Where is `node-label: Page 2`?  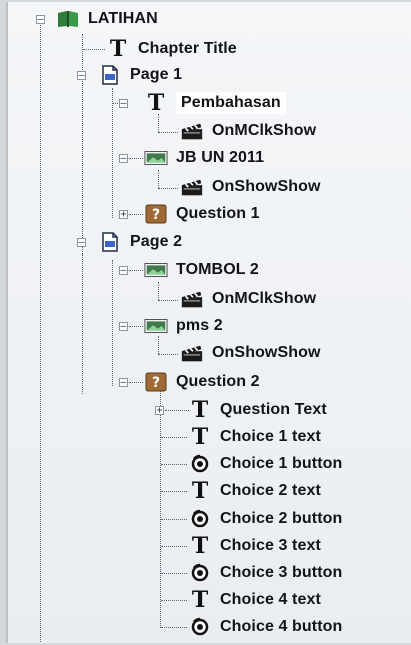
node-label: Page 2 is located at coordinates (156, 241).